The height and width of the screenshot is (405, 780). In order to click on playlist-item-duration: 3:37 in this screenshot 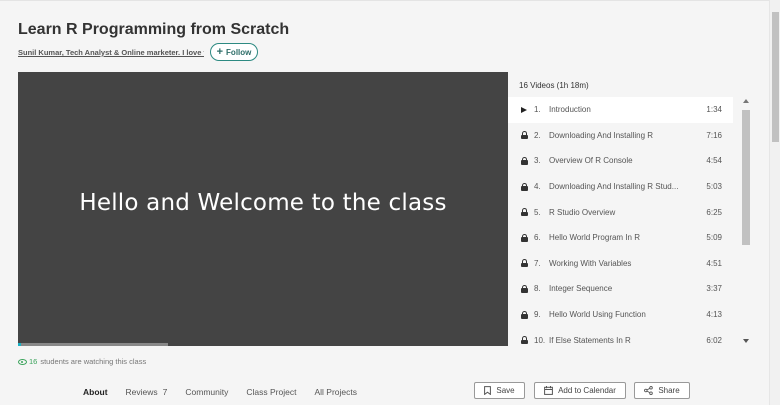, I will do `click(714, 289)`.